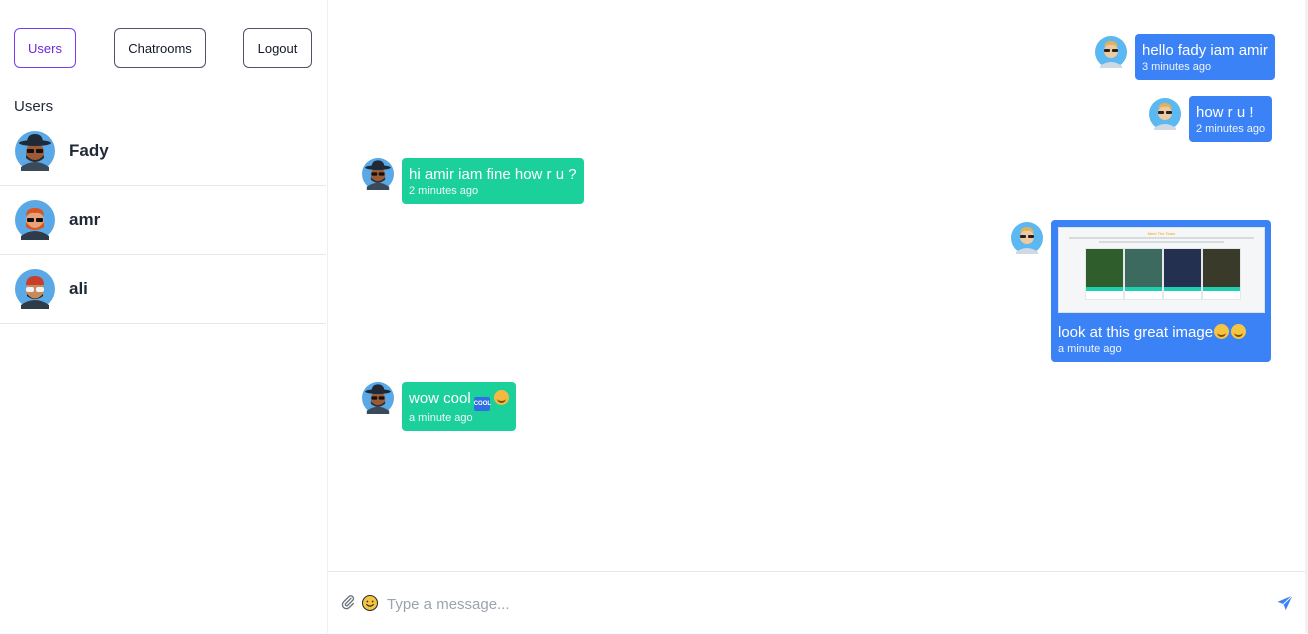  Describe the element at coordinates (493, 174) in the screenshot. I see `message-text: hi amir iam fine how r u ?` at that location.